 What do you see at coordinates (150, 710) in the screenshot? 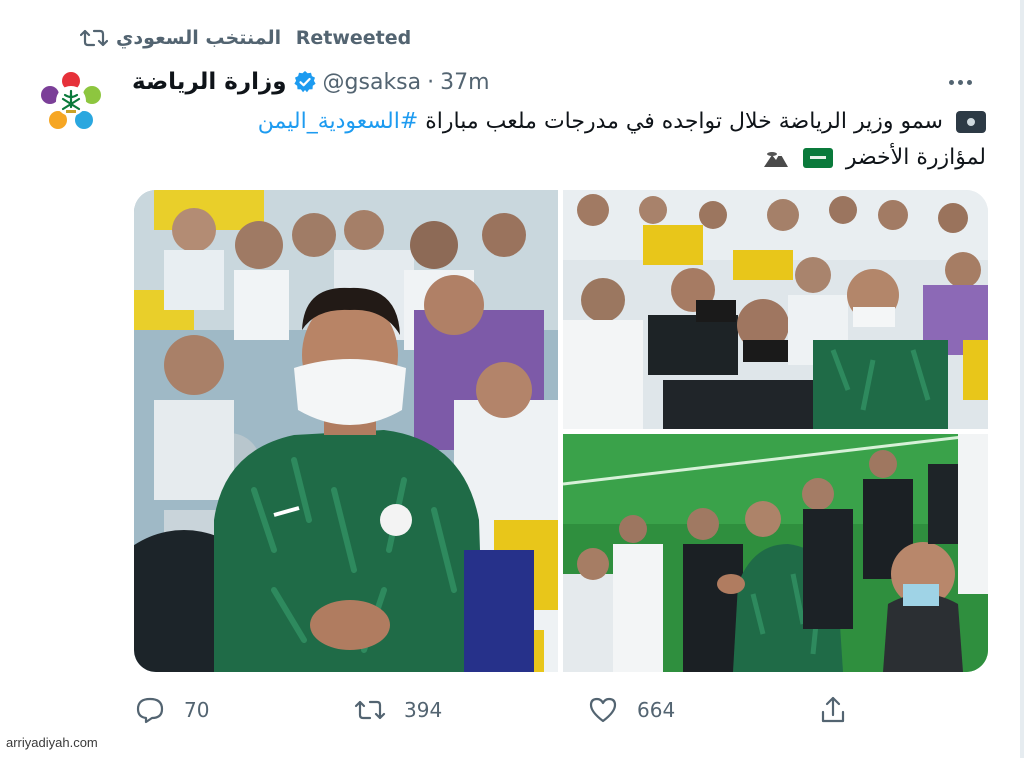
I see `reply-icon` at bounding box center [150, 710].